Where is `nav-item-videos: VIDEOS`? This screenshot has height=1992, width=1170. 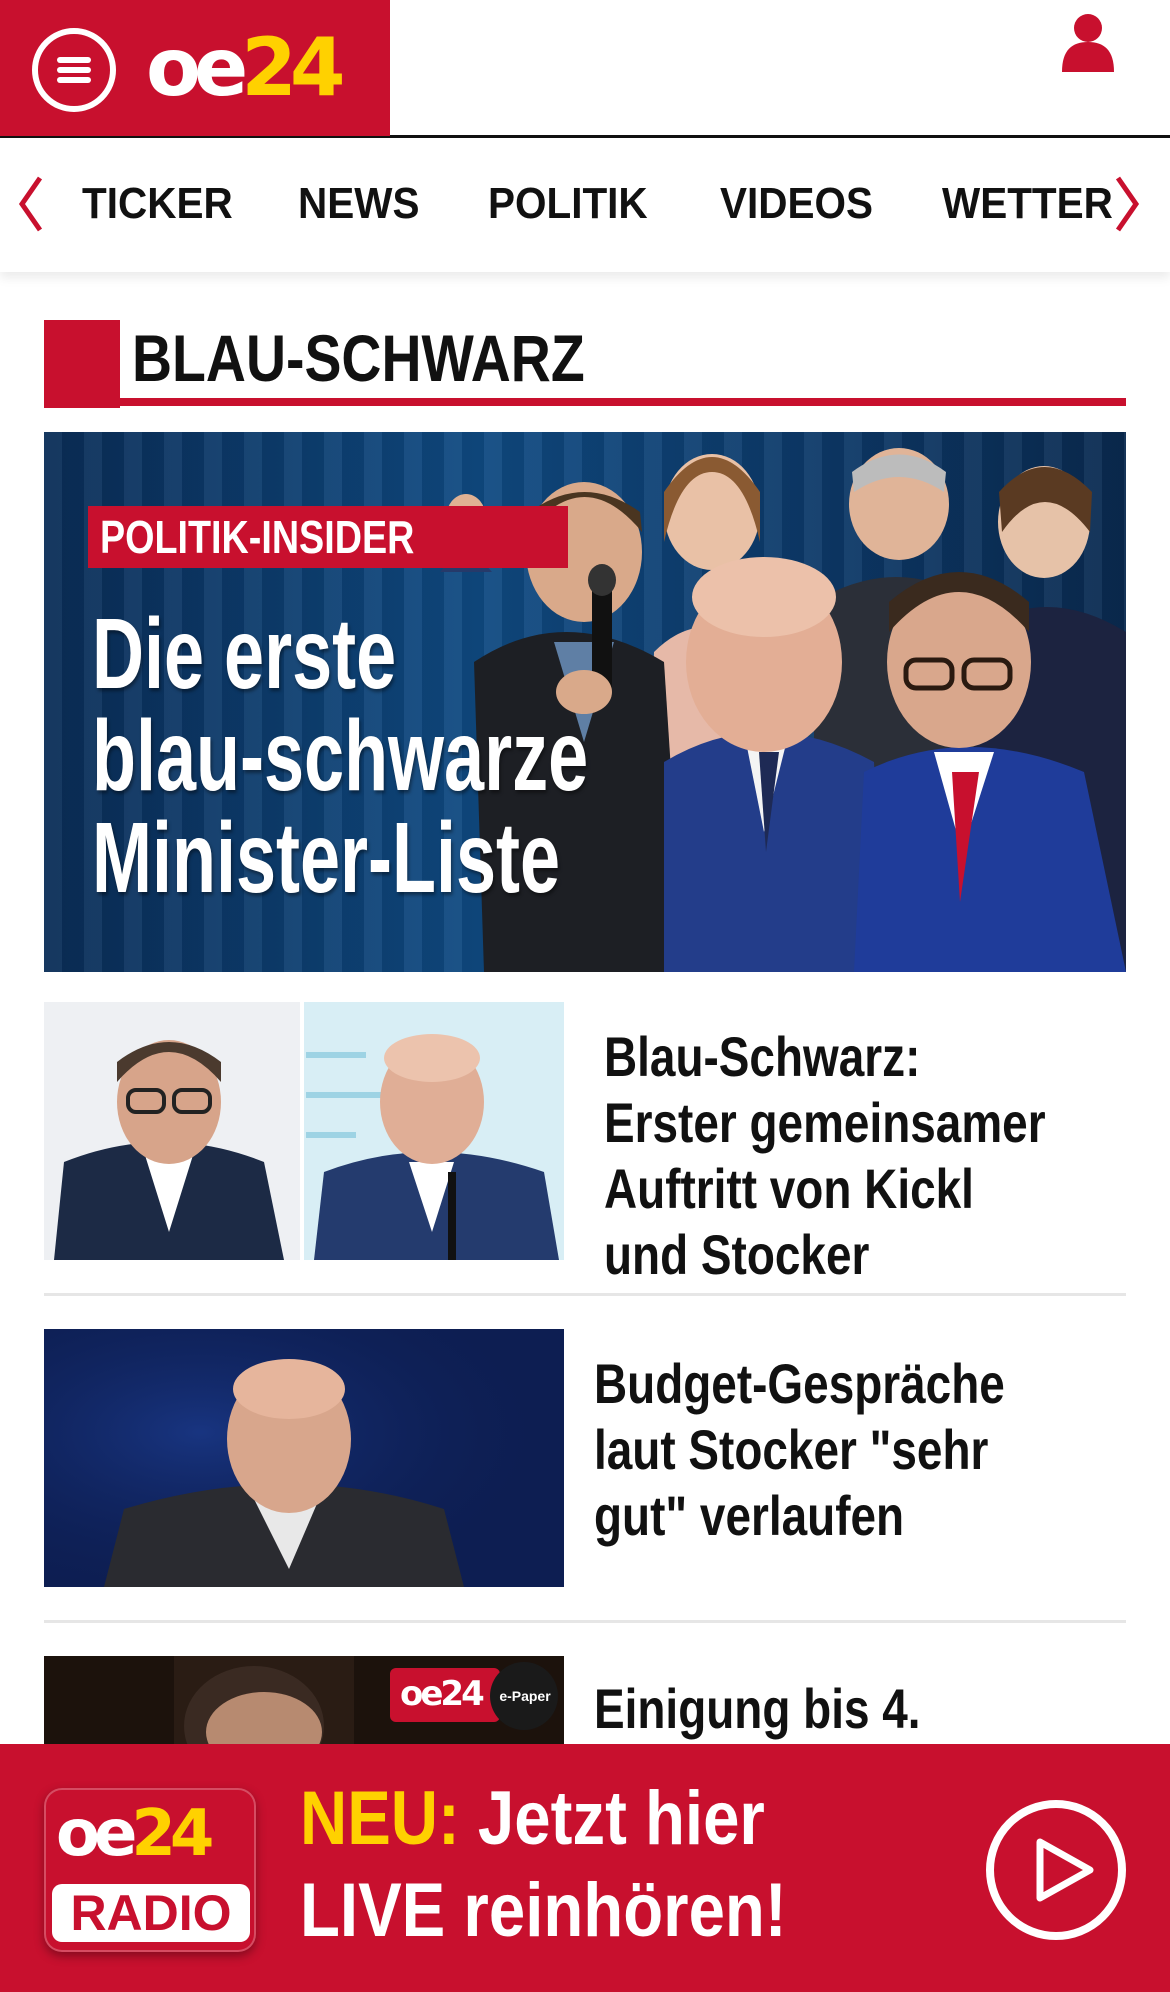
nav-item-videos: VIDEOS is located at coordinates (796, 204).